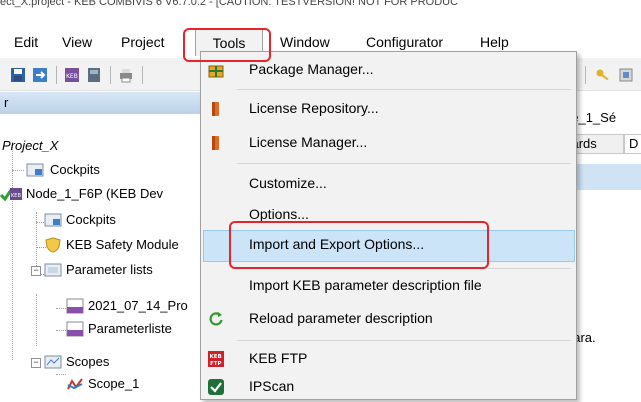 The width and height of the screenshot is (641, 402). What do you see at coordinates (603, 75) in the screenshot?
I see `key-icon` at bounding box center [603, 75].